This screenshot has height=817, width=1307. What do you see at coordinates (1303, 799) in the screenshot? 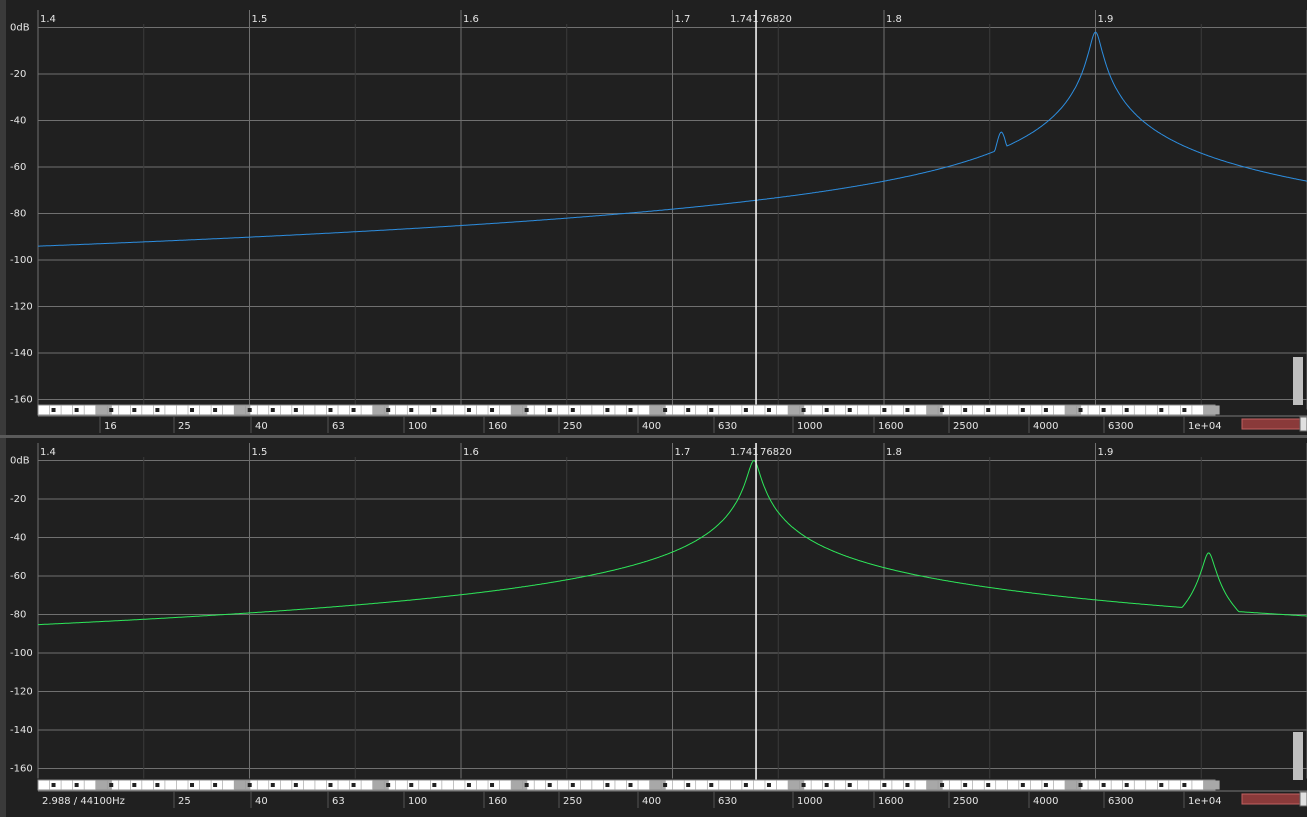
I see `scroll-handle` at bounding box center [1303, 799].